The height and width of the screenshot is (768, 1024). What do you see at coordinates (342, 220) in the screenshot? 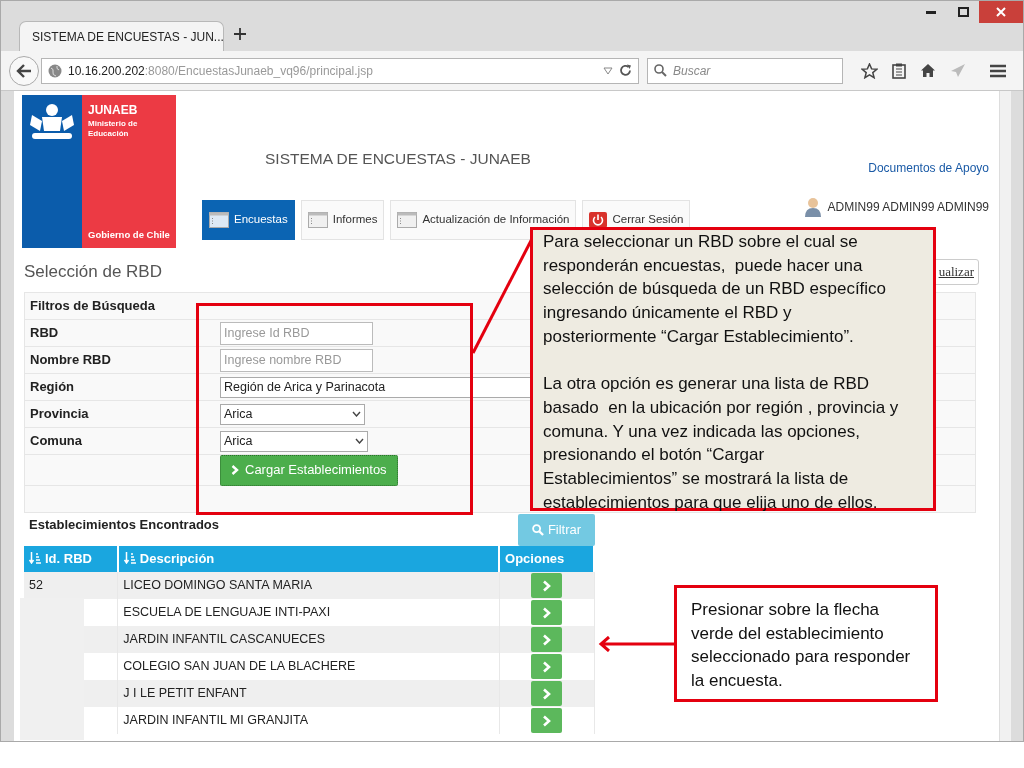
I see `nav-tab: Informes` at bounding box center [342, 220].